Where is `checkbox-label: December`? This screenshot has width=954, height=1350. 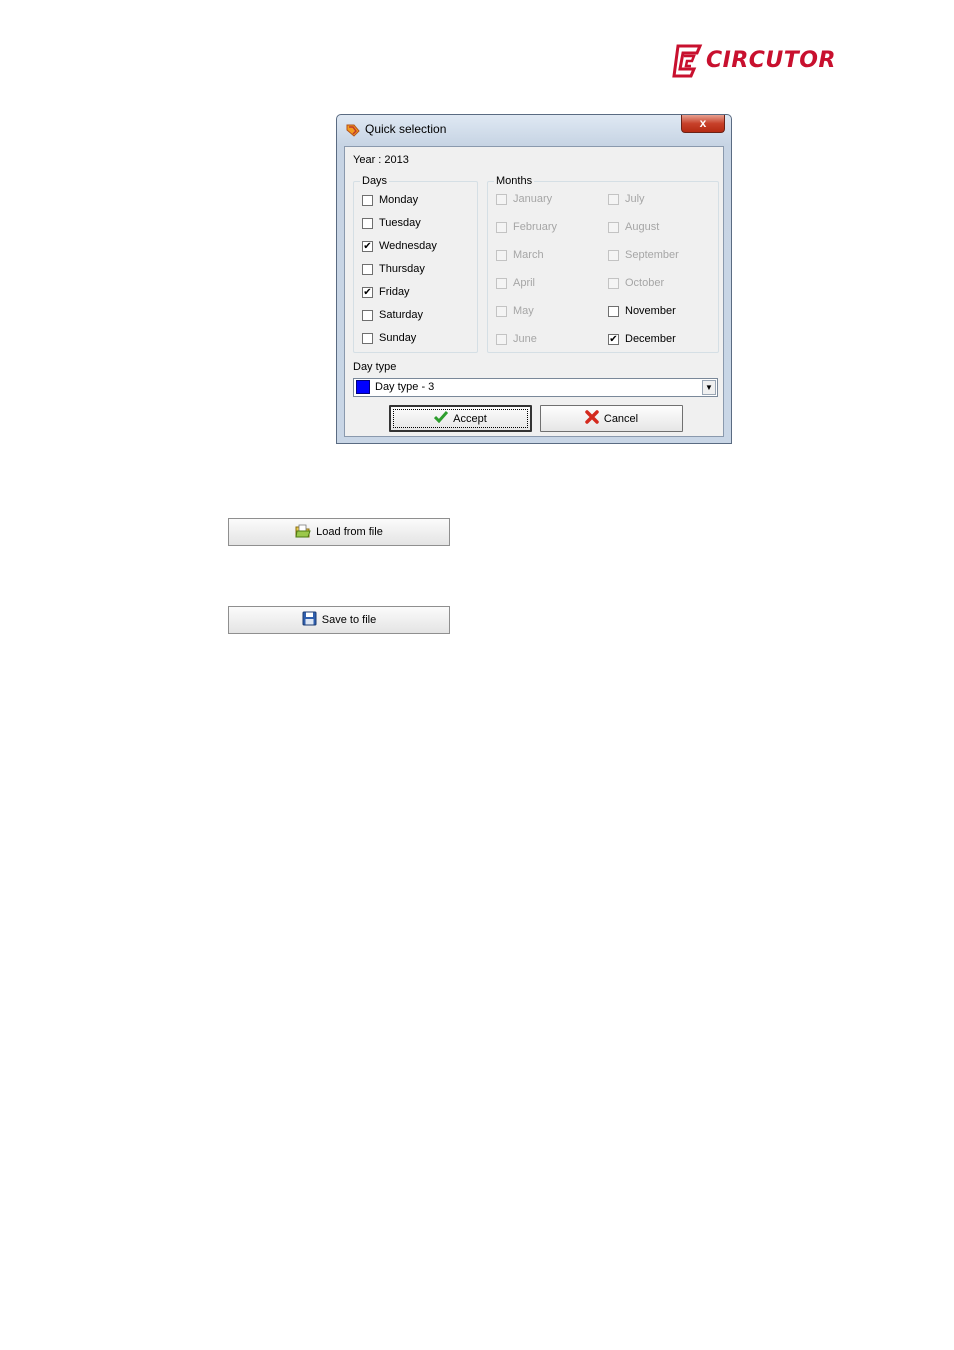 checkbox-label: December is located at coordinates (650, 339).